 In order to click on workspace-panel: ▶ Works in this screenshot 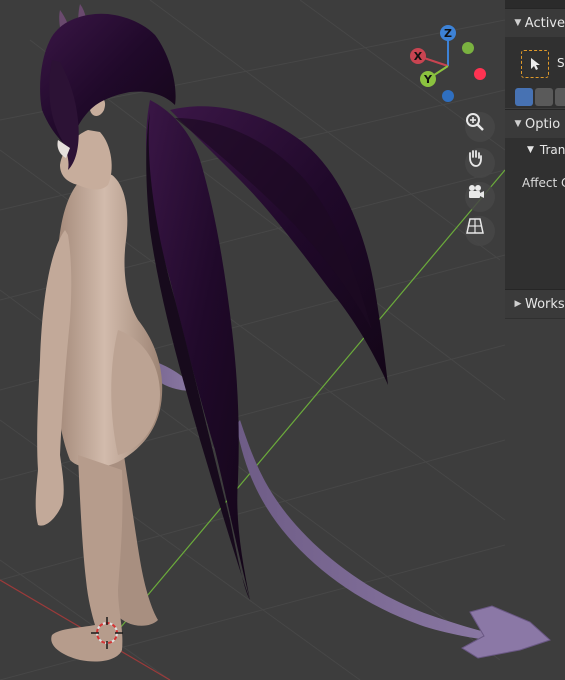, I will do `click(535, 304)`.